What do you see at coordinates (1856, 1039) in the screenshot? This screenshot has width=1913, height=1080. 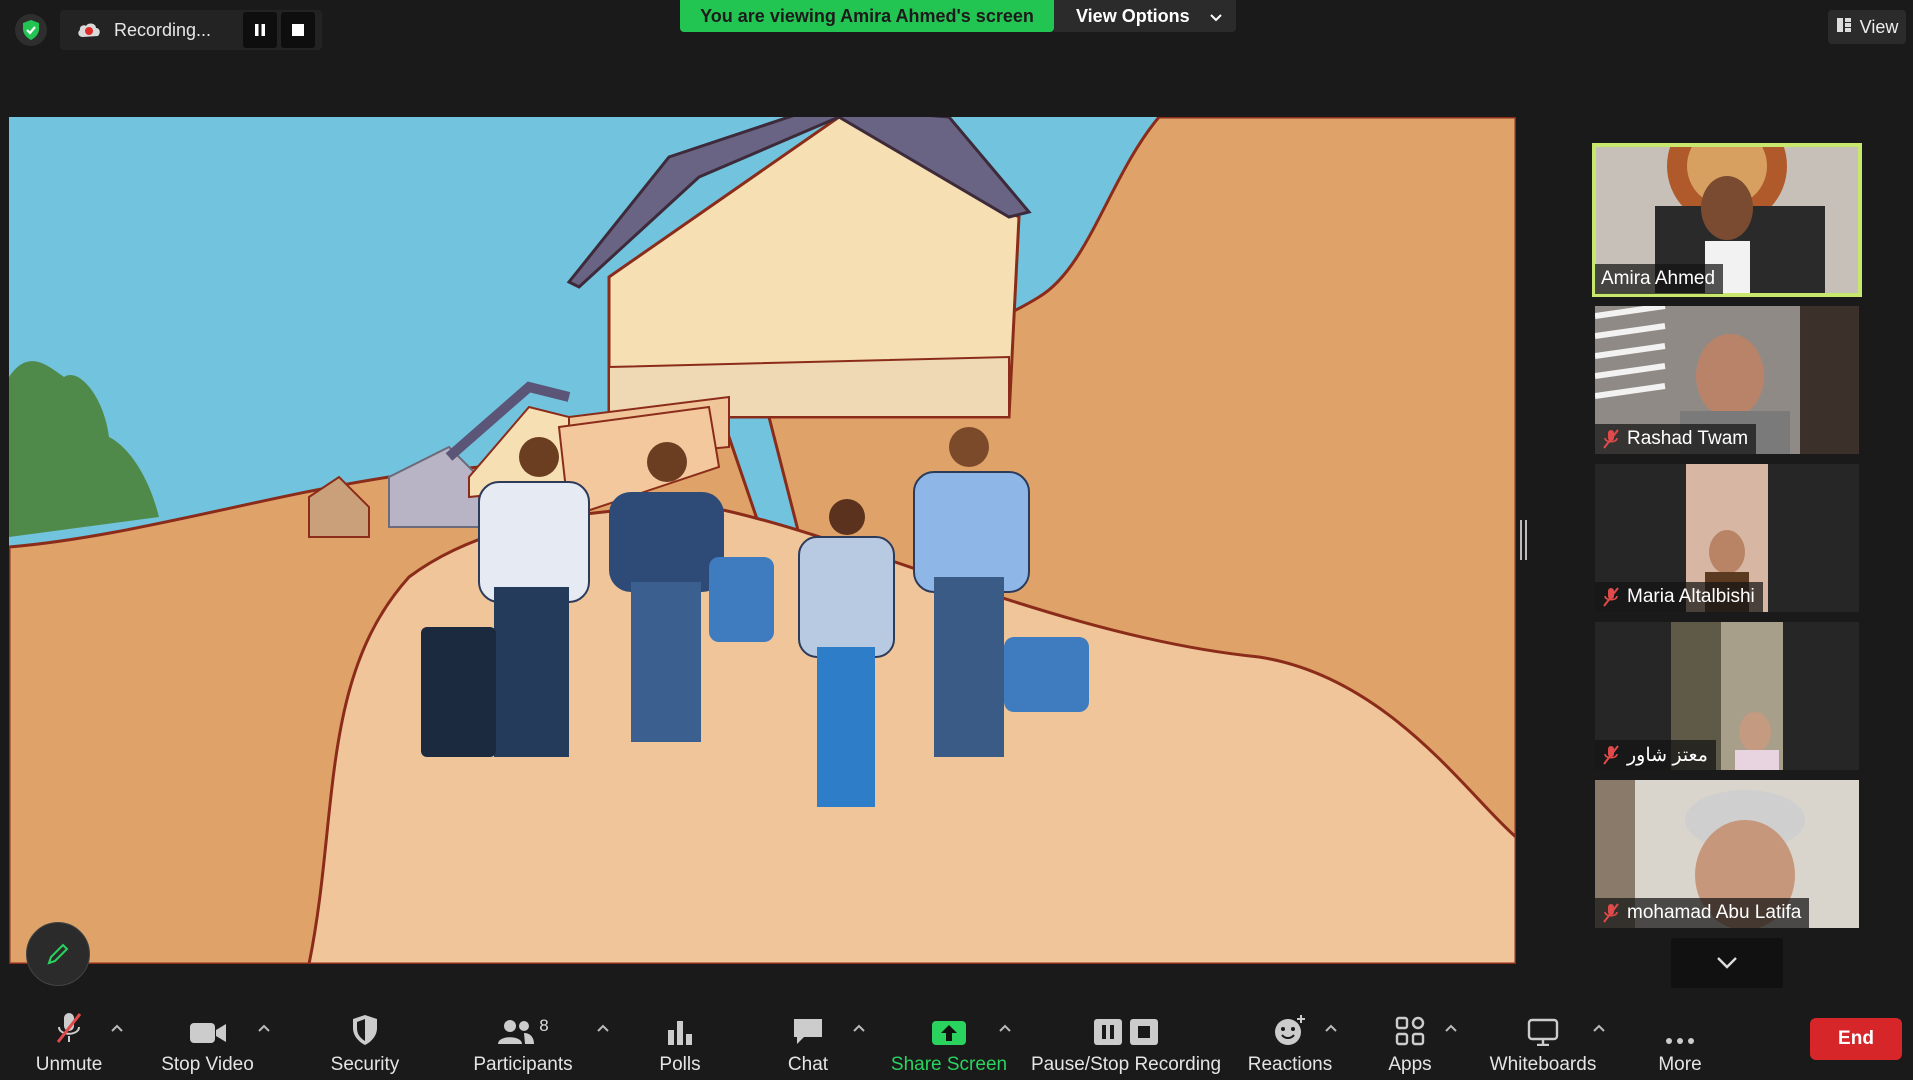 I see `end-meeting-button: End` at bounding box center [1856, 1039].